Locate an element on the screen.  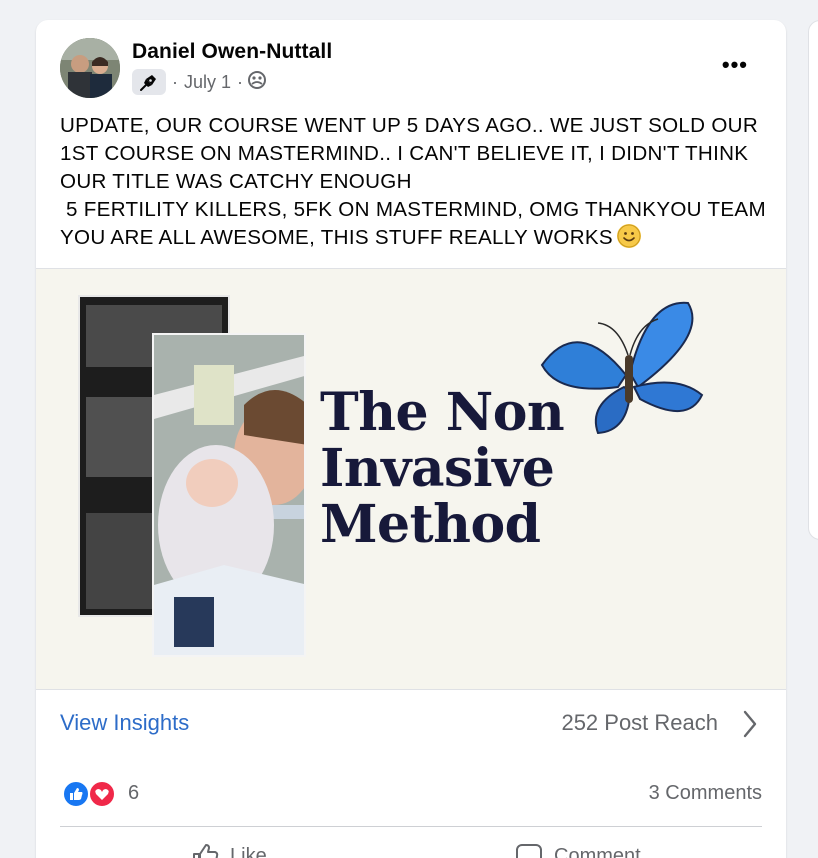
comment-icon is located at coordinates (529, 851).